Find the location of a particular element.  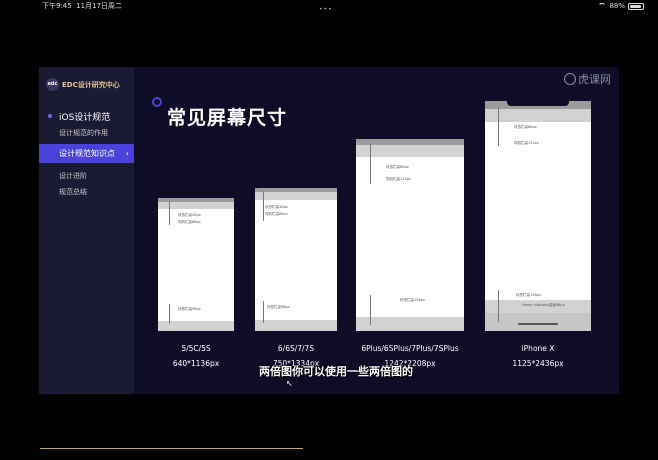

wifi-icon is located at coordinates (602, 6).